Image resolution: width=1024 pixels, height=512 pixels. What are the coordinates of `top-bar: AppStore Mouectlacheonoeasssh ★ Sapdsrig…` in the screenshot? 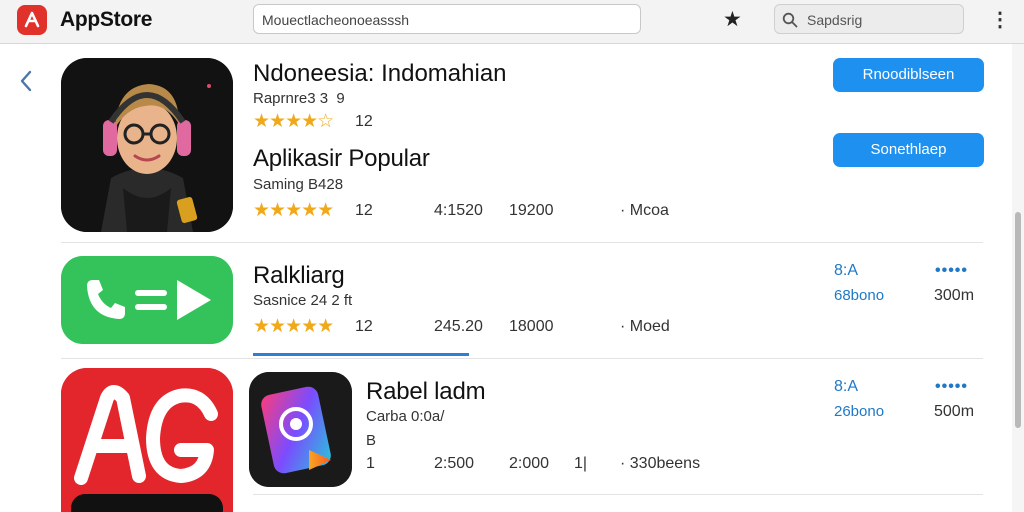 It's located at (512, 22).